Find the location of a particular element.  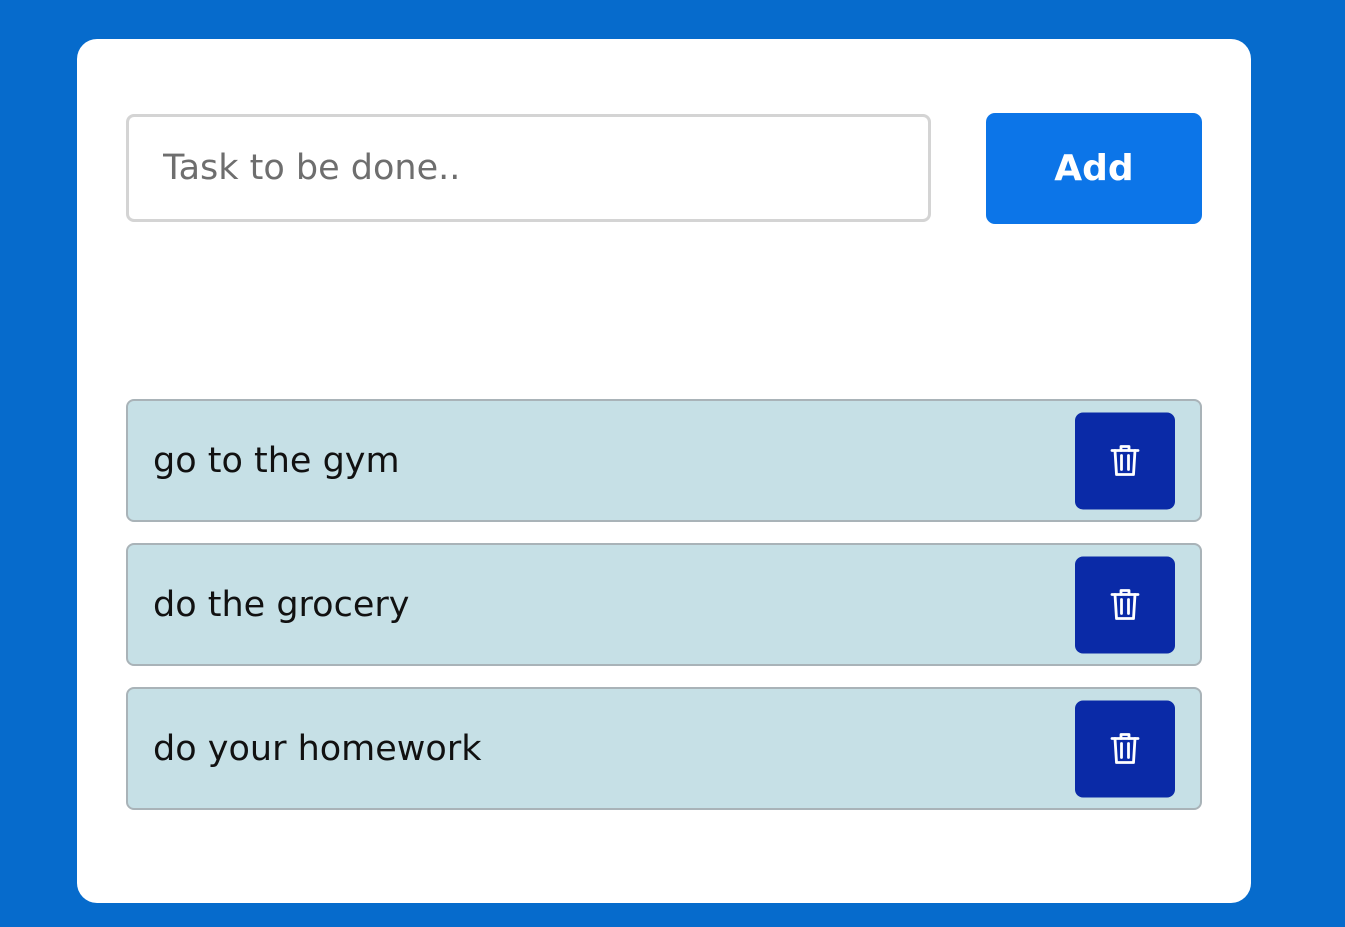

task-input is located at coordinates (528, 168).